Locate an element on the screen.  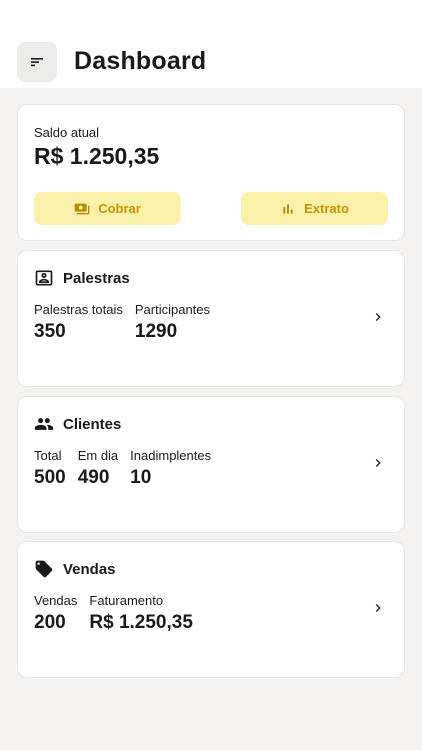
tag-icon is located at coordinates (44, 569).